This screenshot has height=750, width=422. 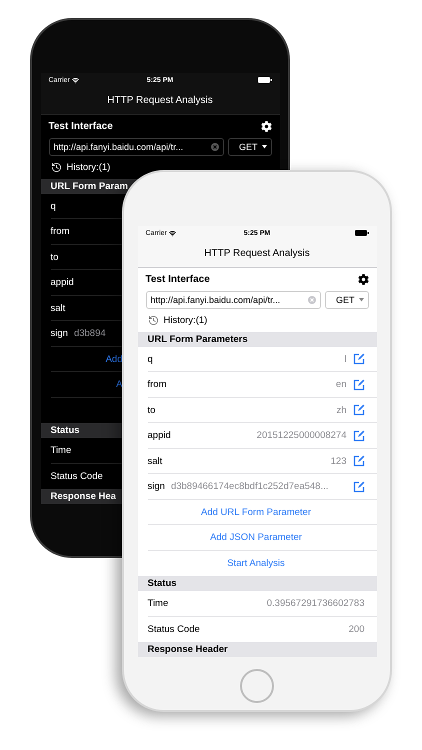 I want to click on parameter-value: l, so click(x=344, y=359).